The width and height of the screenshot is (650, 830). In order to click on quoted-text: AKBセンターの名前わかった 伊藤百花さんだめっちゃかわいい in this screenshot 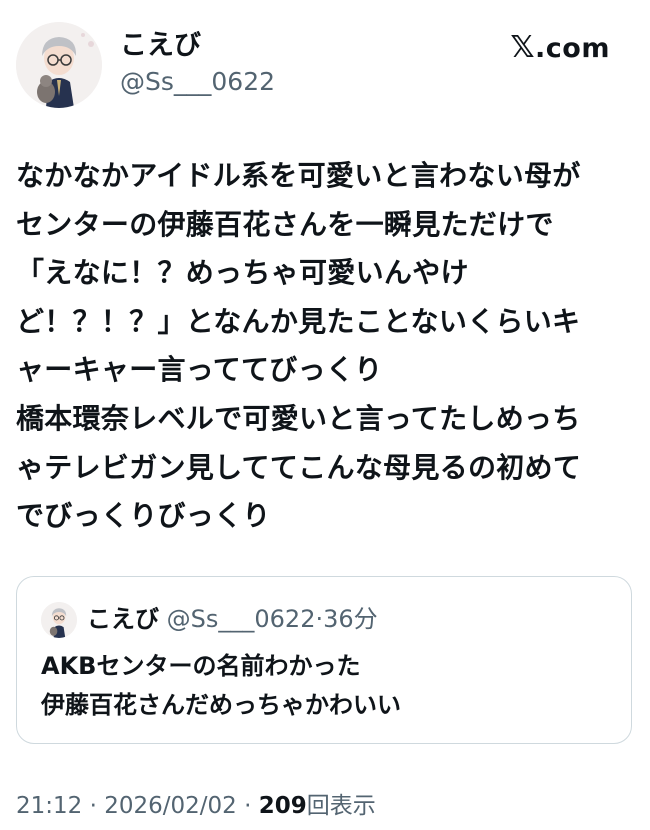, I will do `click(221, 686)`.